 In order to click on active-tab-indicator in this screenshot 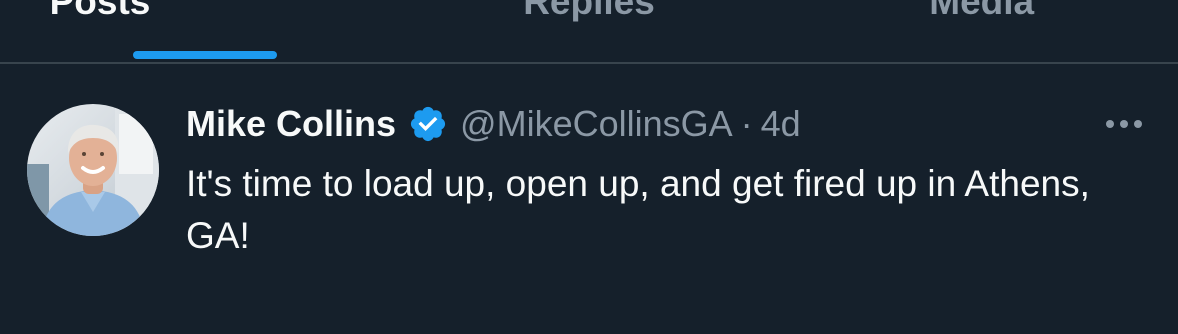, I will do `click(205, 55)`.